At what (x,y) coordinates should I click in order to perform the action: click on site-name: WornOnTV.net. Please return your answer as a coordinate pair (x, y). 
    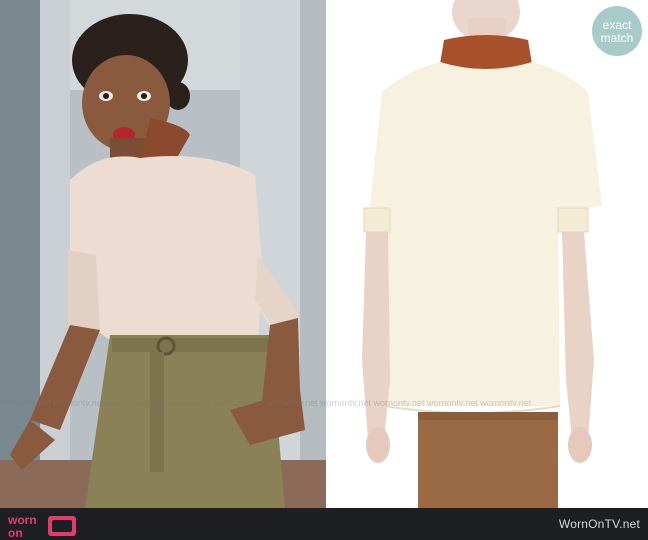
    Looking at the image, I should click on (599, 524).